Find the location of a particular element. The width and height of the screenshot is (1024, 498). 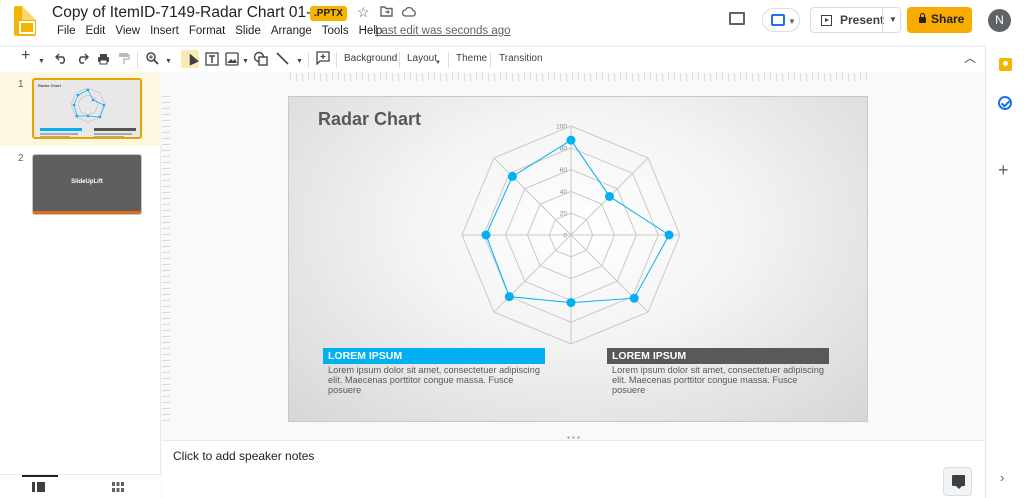

menu-arrange: Arrange is located at coordinates (291, 31).